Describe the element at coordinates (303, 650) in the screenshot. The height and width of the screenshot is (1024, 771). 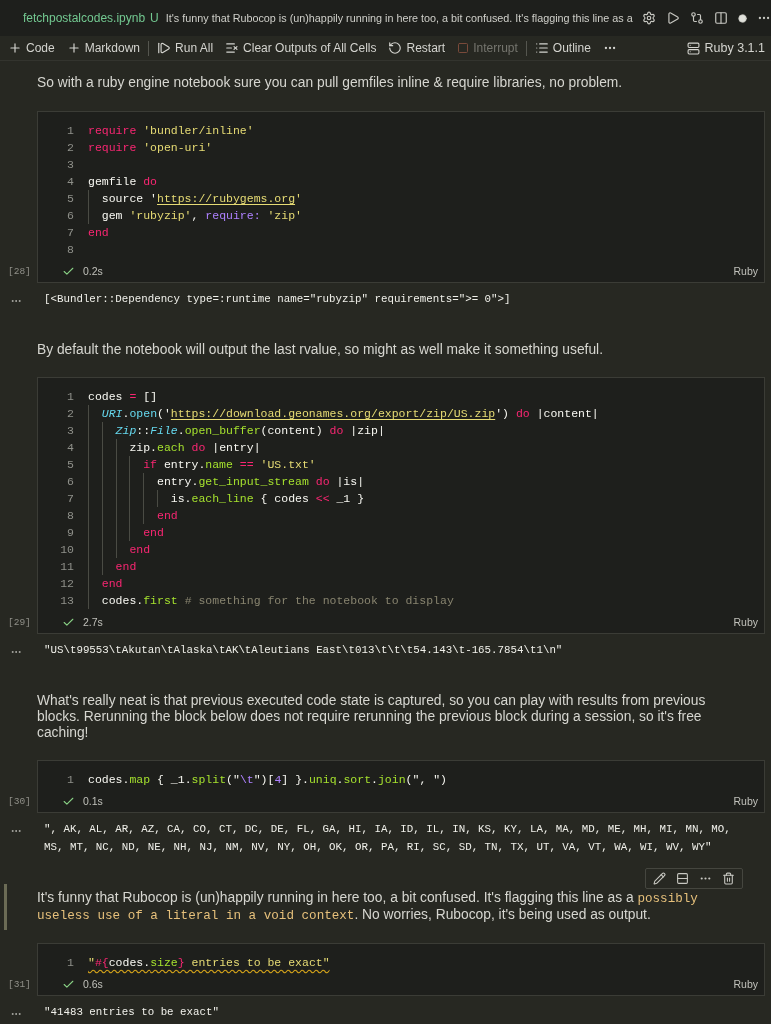
I see `cell-output: "US\t99553\tAkutan\tAlaska\tAK\tAleutians East\t013\t\t\t54.143\t-165.7854\t1\n"` at that location.